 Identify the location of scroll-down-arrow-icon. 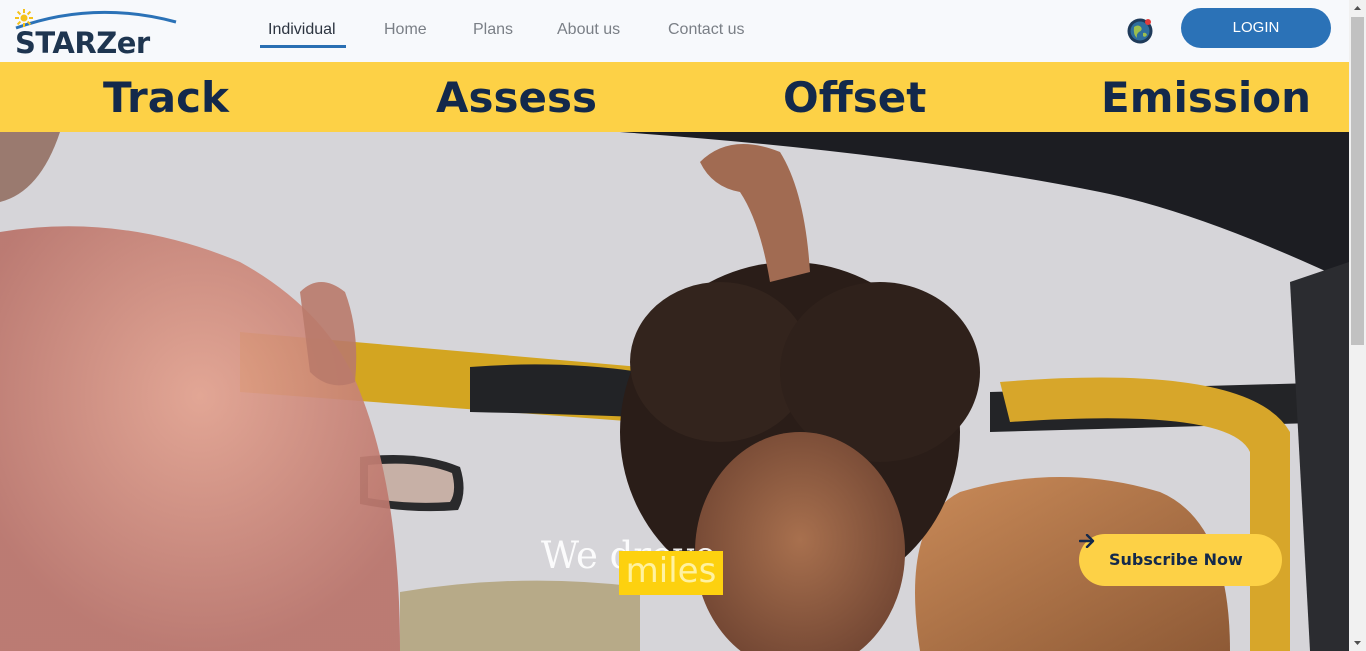
(1357, 642).